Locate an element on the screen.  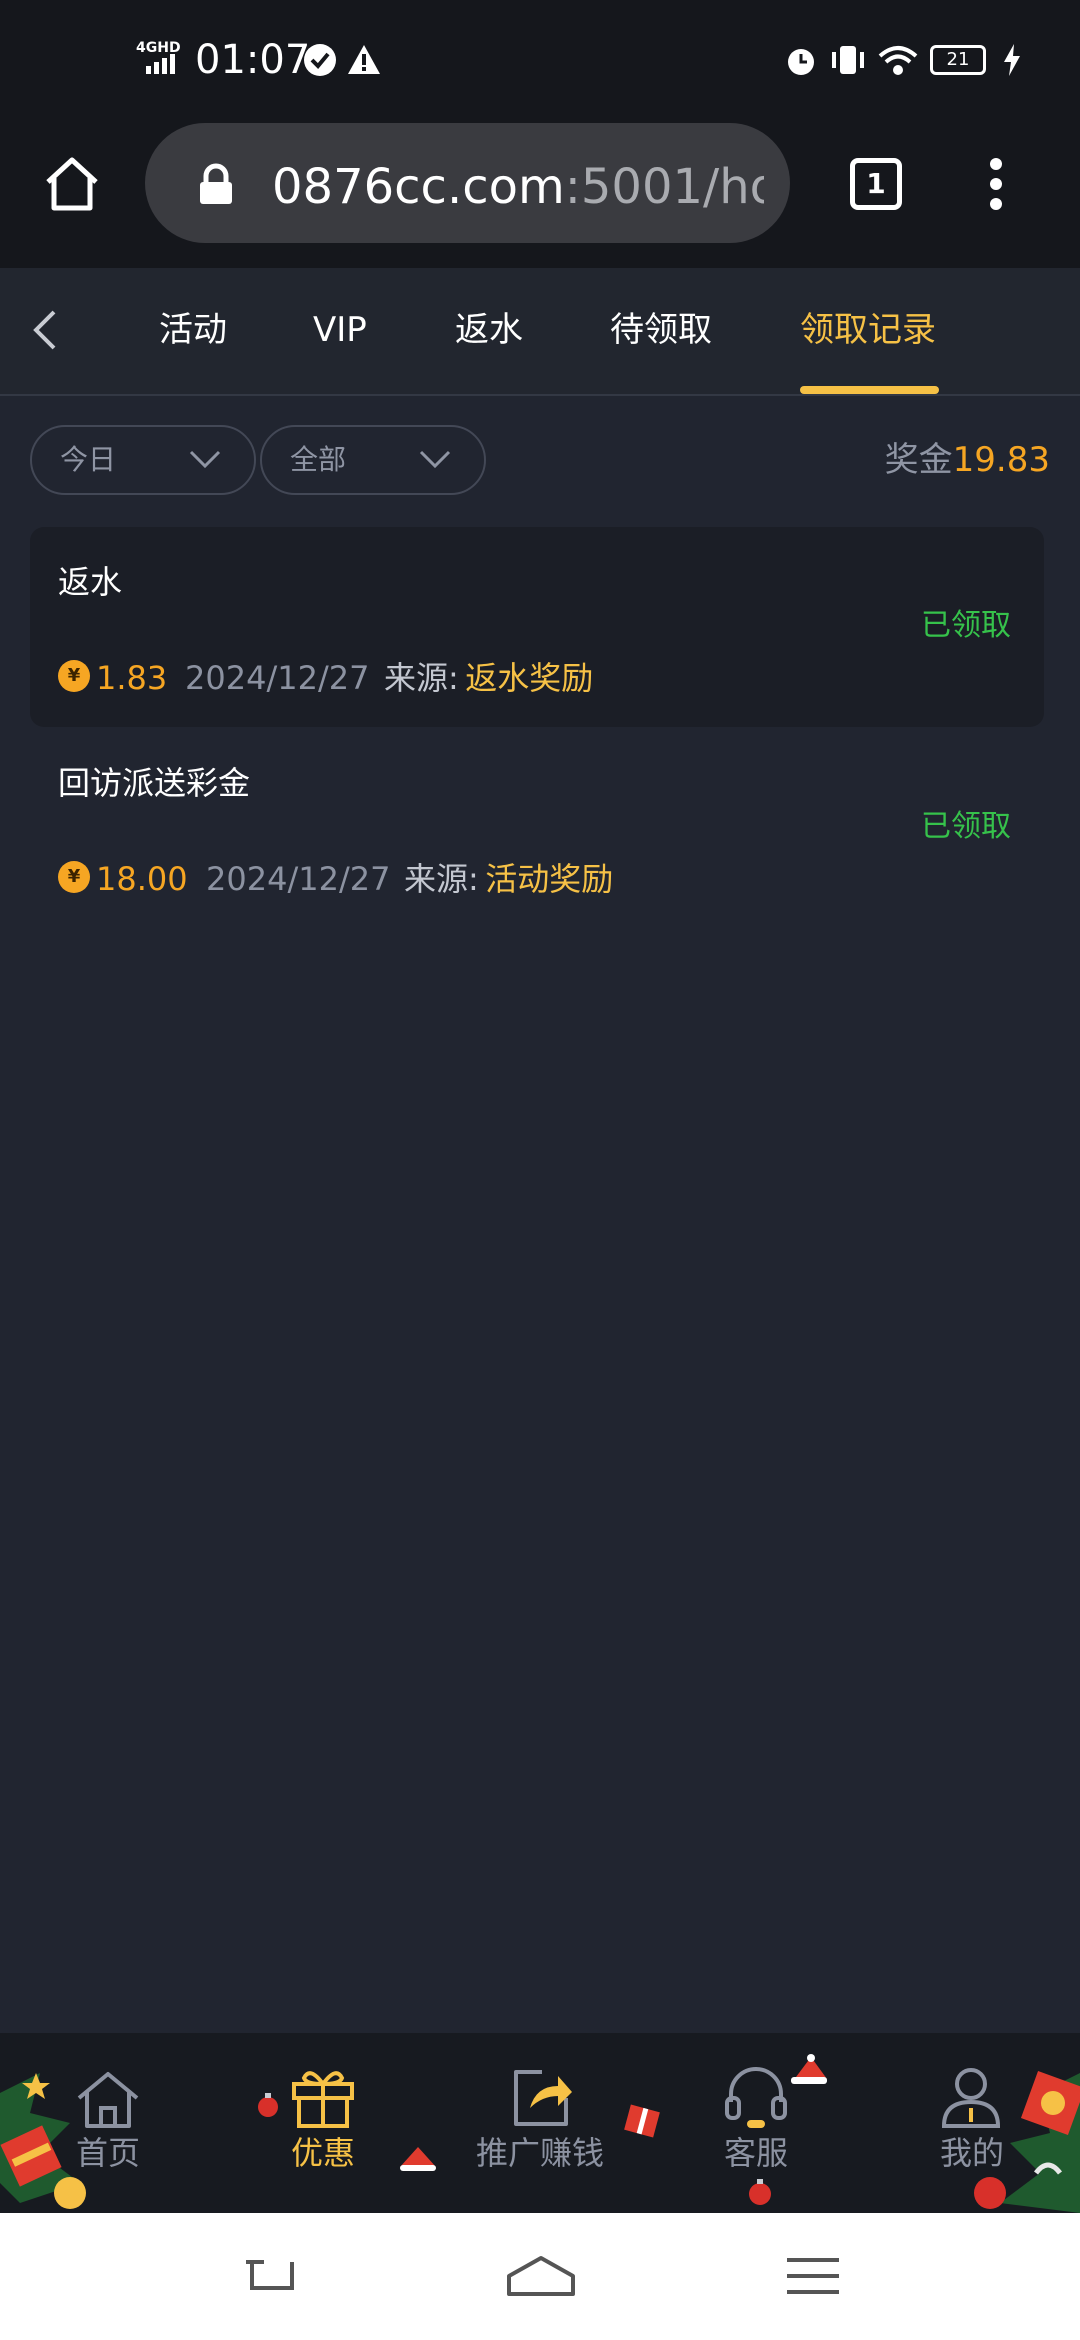
tab-rebate: 返水 is located at coordinates (489, 330).